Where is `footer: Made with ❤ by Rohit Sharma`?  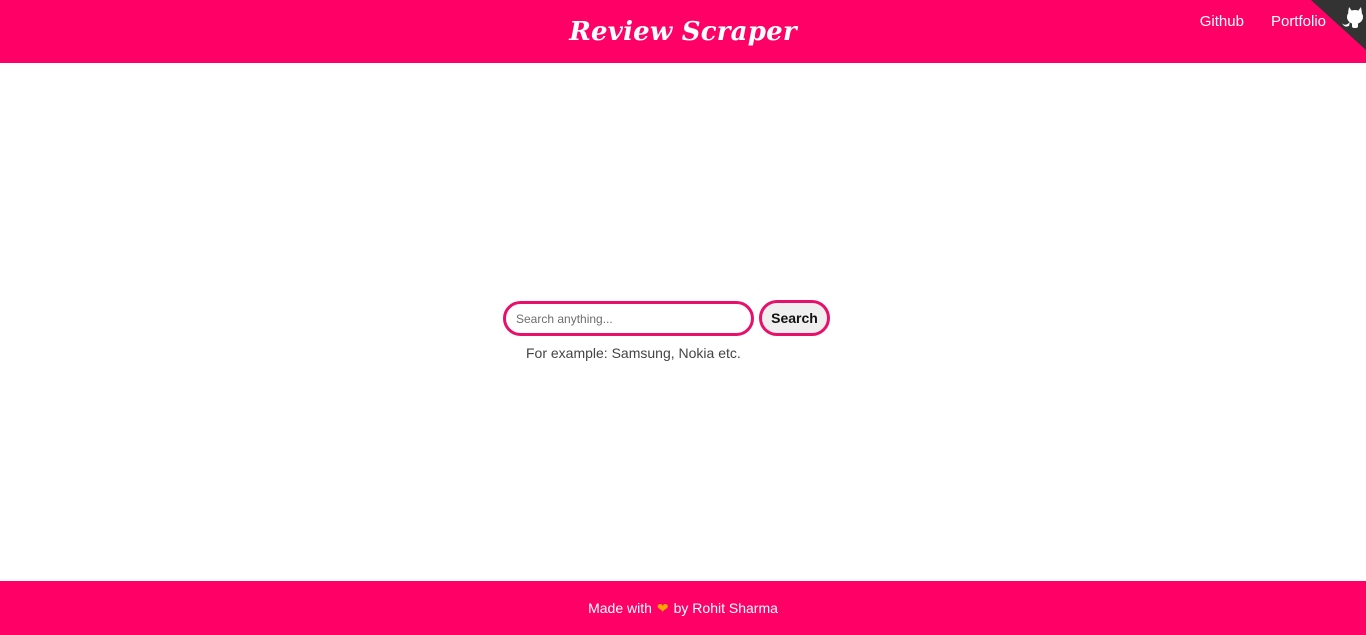 footer: Made with ❤ by Rohit Sharma is located at coordinates (683, 608).